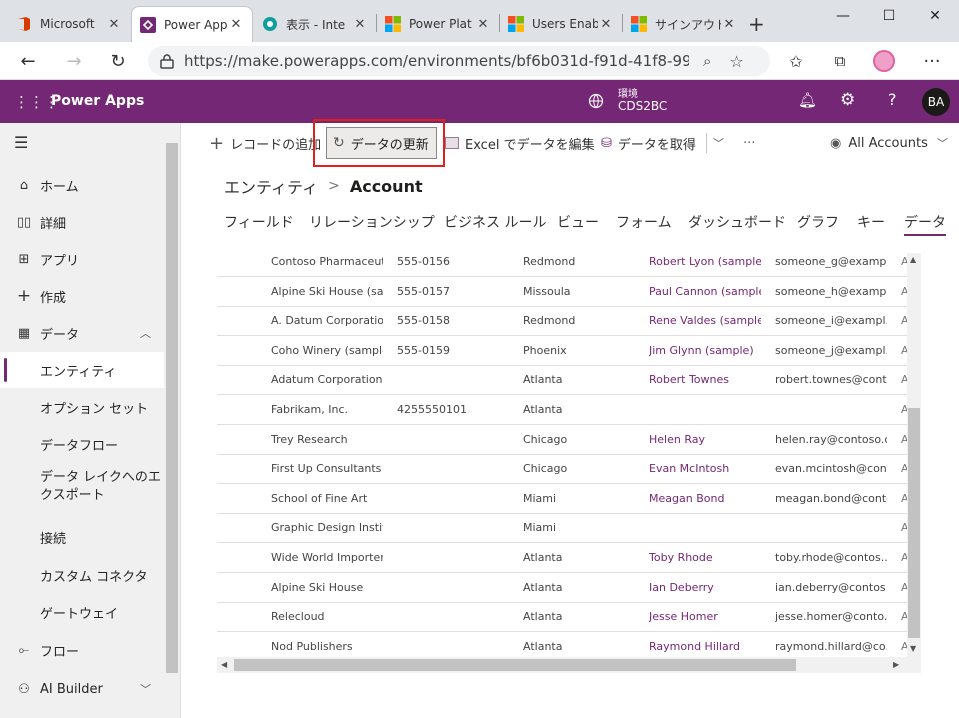 Image resolution: width=959 pixels, height=718 pixels. Describe the element at coordinates (648, 143) in the screenshot. I see `get-data-button: ⛁ データを取得` at that location.